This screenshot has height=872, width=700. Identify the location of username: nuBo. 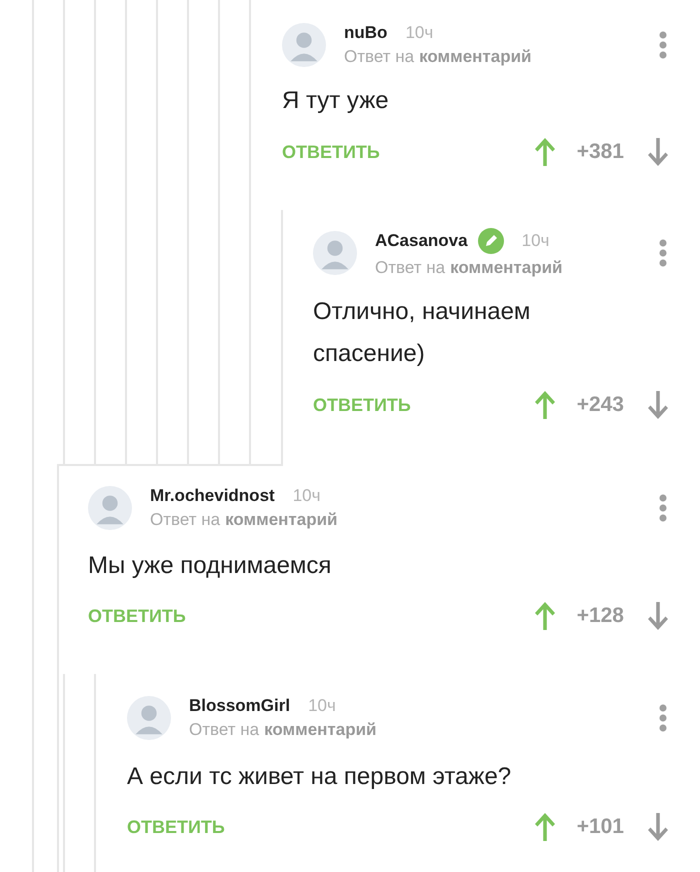
(366, 33).